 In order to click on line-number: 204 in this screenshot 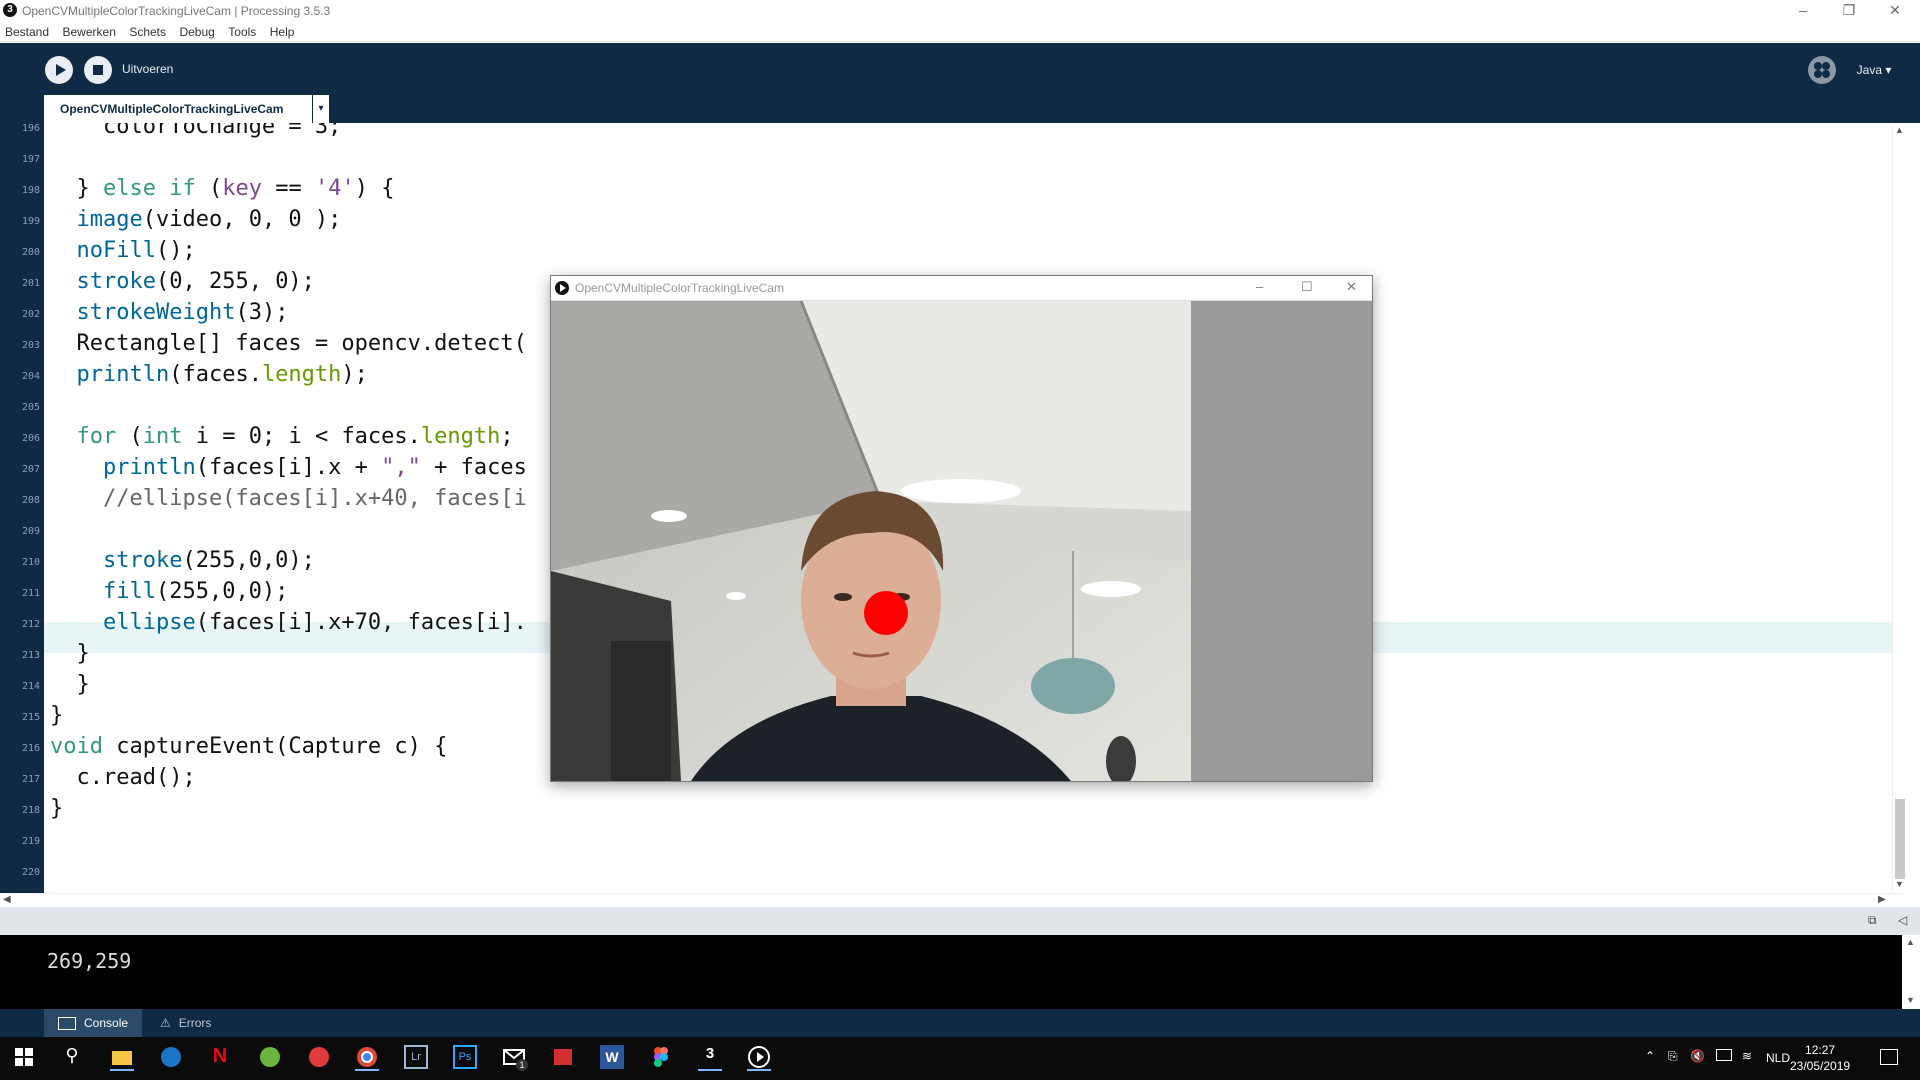, I will do `click(30, 376)`.